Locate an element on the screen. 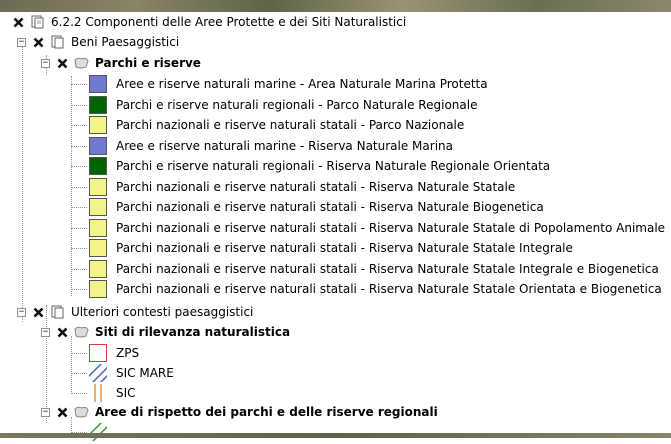  legend-label: ZPS is located at coordinates (128, 353).